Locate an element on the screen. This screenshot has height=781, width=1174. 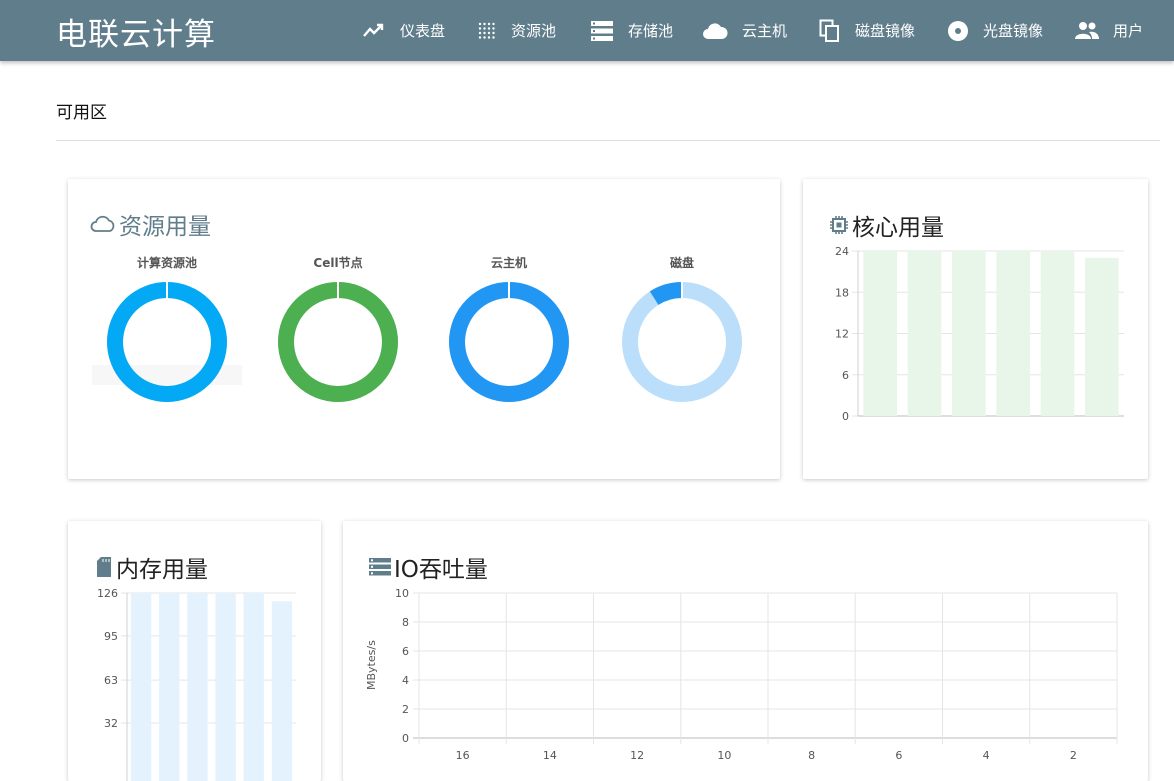
donut-chart-disk is located at coordinates (682, 342).